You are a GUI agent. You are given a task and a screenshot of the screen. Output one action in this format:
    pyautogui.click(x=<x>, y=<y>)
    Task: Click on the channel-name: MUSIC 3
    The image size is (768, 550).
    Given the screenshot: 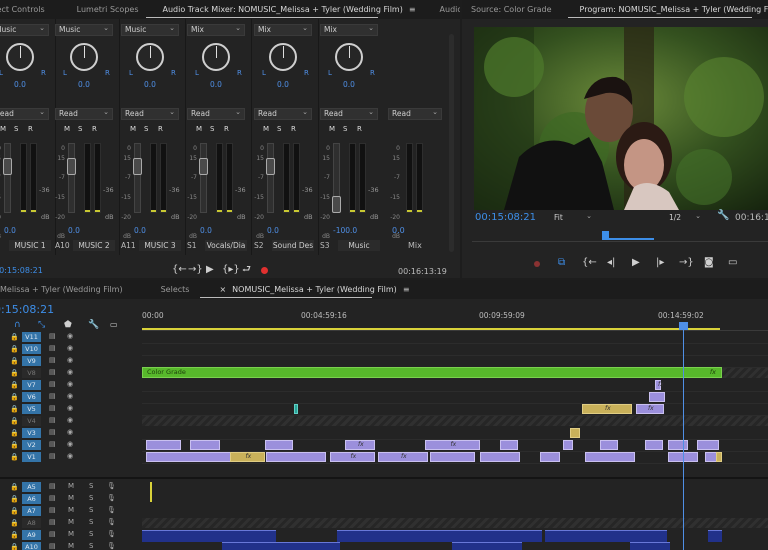 What is the action you would take?
    pyautogui.click(x=160, y=245)
    